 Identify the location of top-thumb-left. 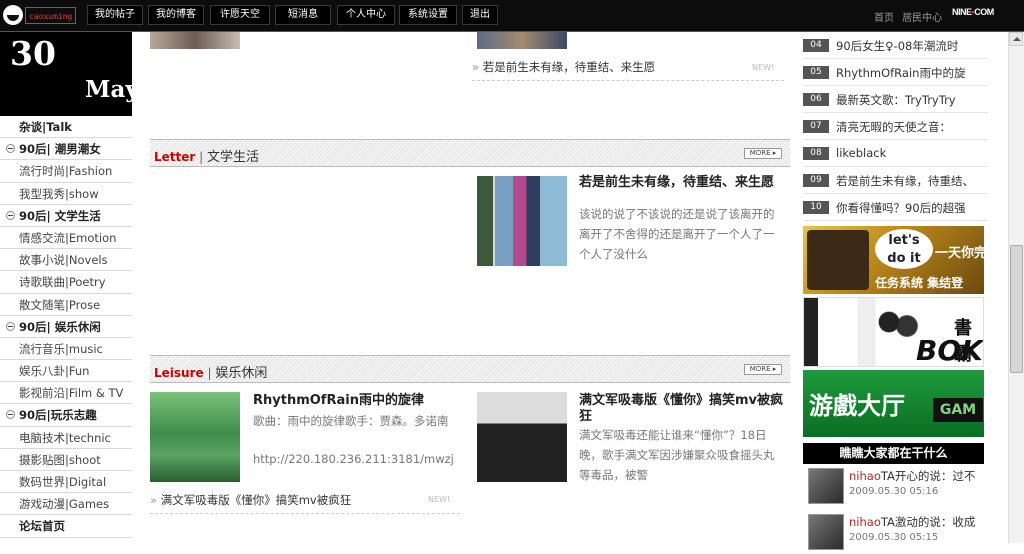
(195, 40).